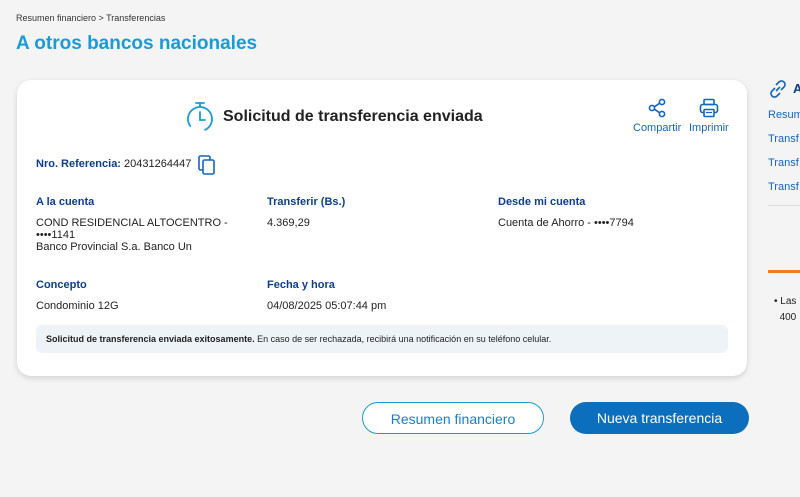 This screenshot has width=800, height=497. Describe the element at coordinates (659, 418) in the screenshot. I see `new-transfer-button: Nueva transferencia` at that location.